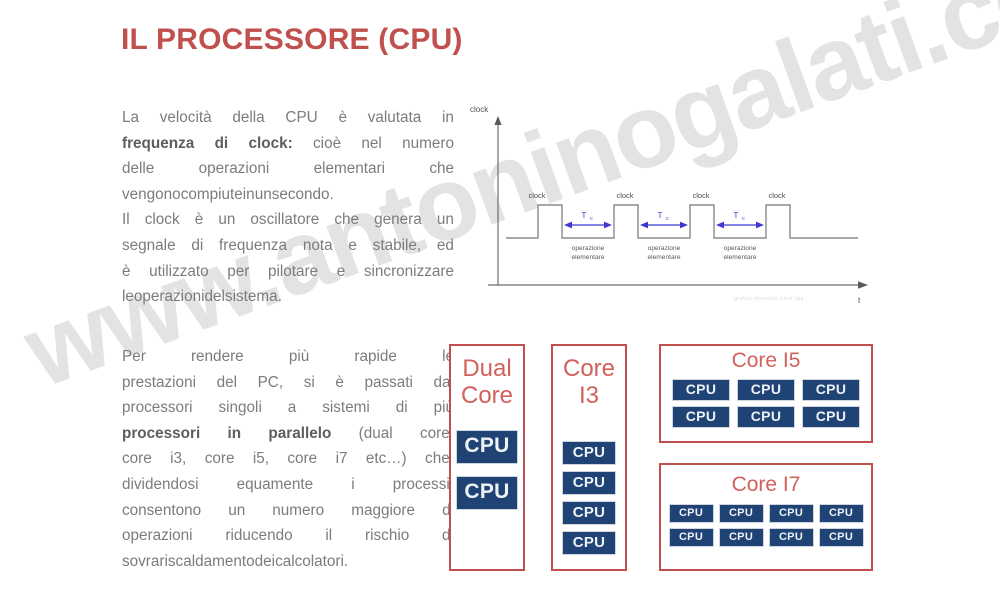 The image size is (1000, 600). I want to click on text-line: Il clock è un oscillatore che genera un, so click(288, 220).